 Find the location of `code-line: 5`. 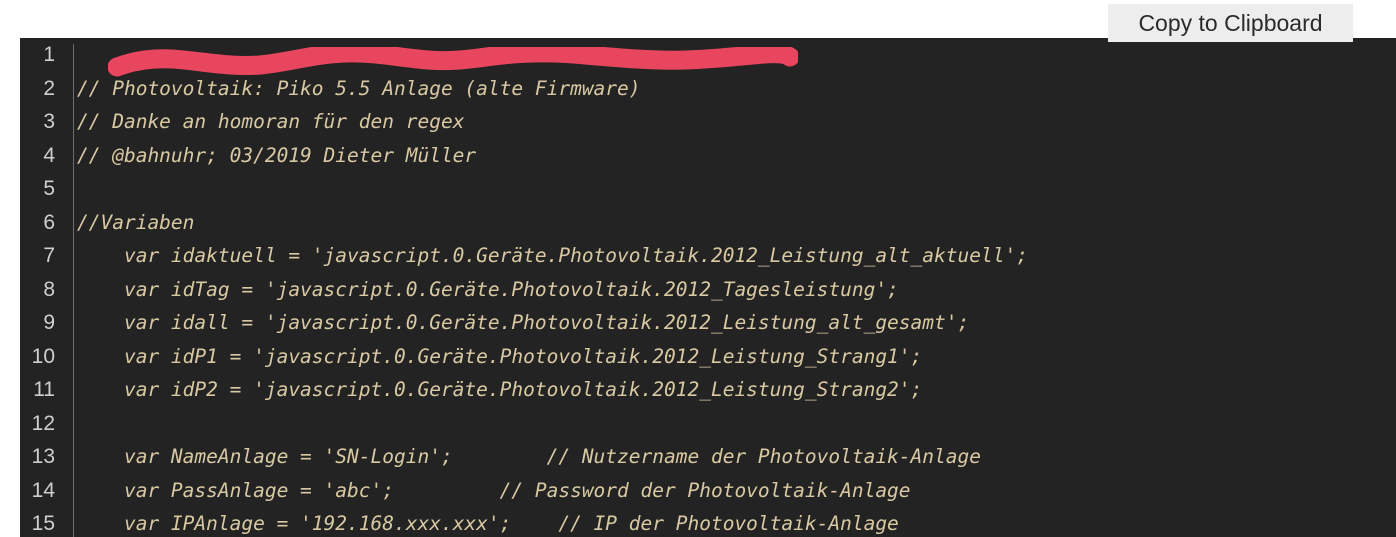

code-line: 5 is located at coordinates (708, 189).